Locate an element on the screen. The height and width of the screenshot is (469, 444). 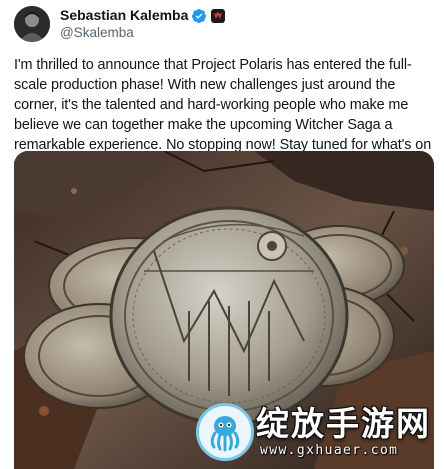
watermark: 绽放手游网 www.gxhuaer.com is located at coordinates (313, 432).